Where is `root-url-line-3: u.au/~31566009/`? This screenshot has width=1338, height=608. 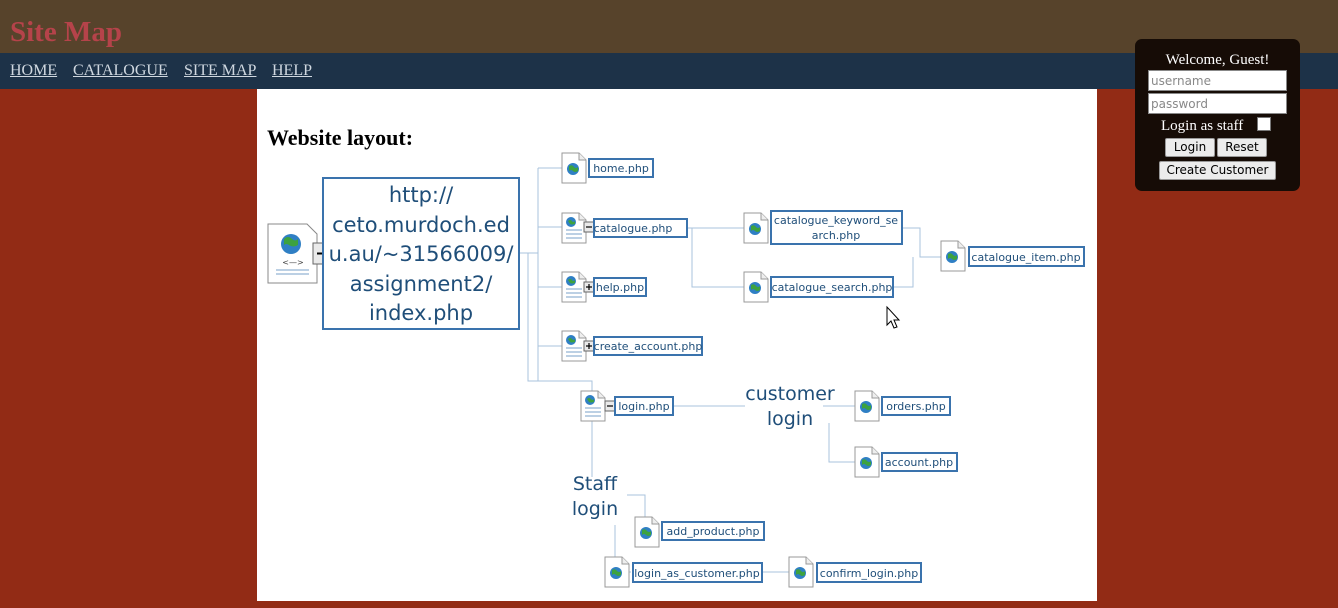
root-url-line-3: u.au/~31566009/ is located at coordinates (422, 254).